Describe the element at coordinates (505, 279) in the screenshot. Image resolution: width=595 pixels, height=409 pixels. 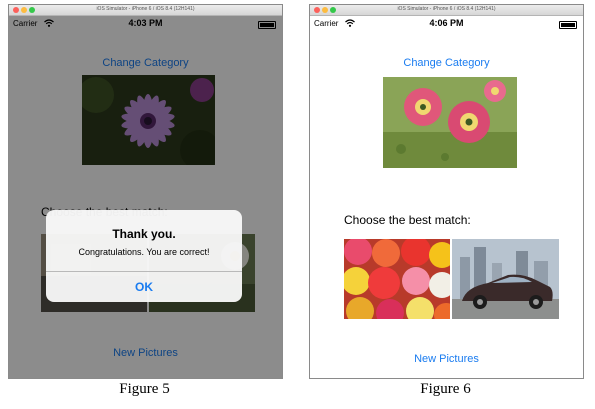
I see `choice-image-car` at that location.